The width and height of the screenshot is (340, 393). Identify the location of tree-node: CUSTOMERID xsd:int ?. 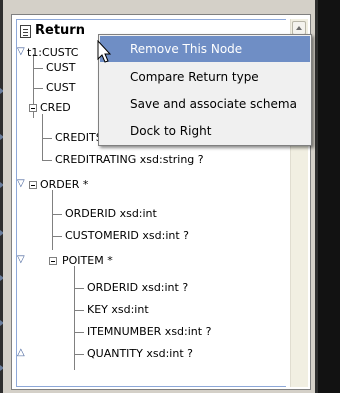
(147, 236).